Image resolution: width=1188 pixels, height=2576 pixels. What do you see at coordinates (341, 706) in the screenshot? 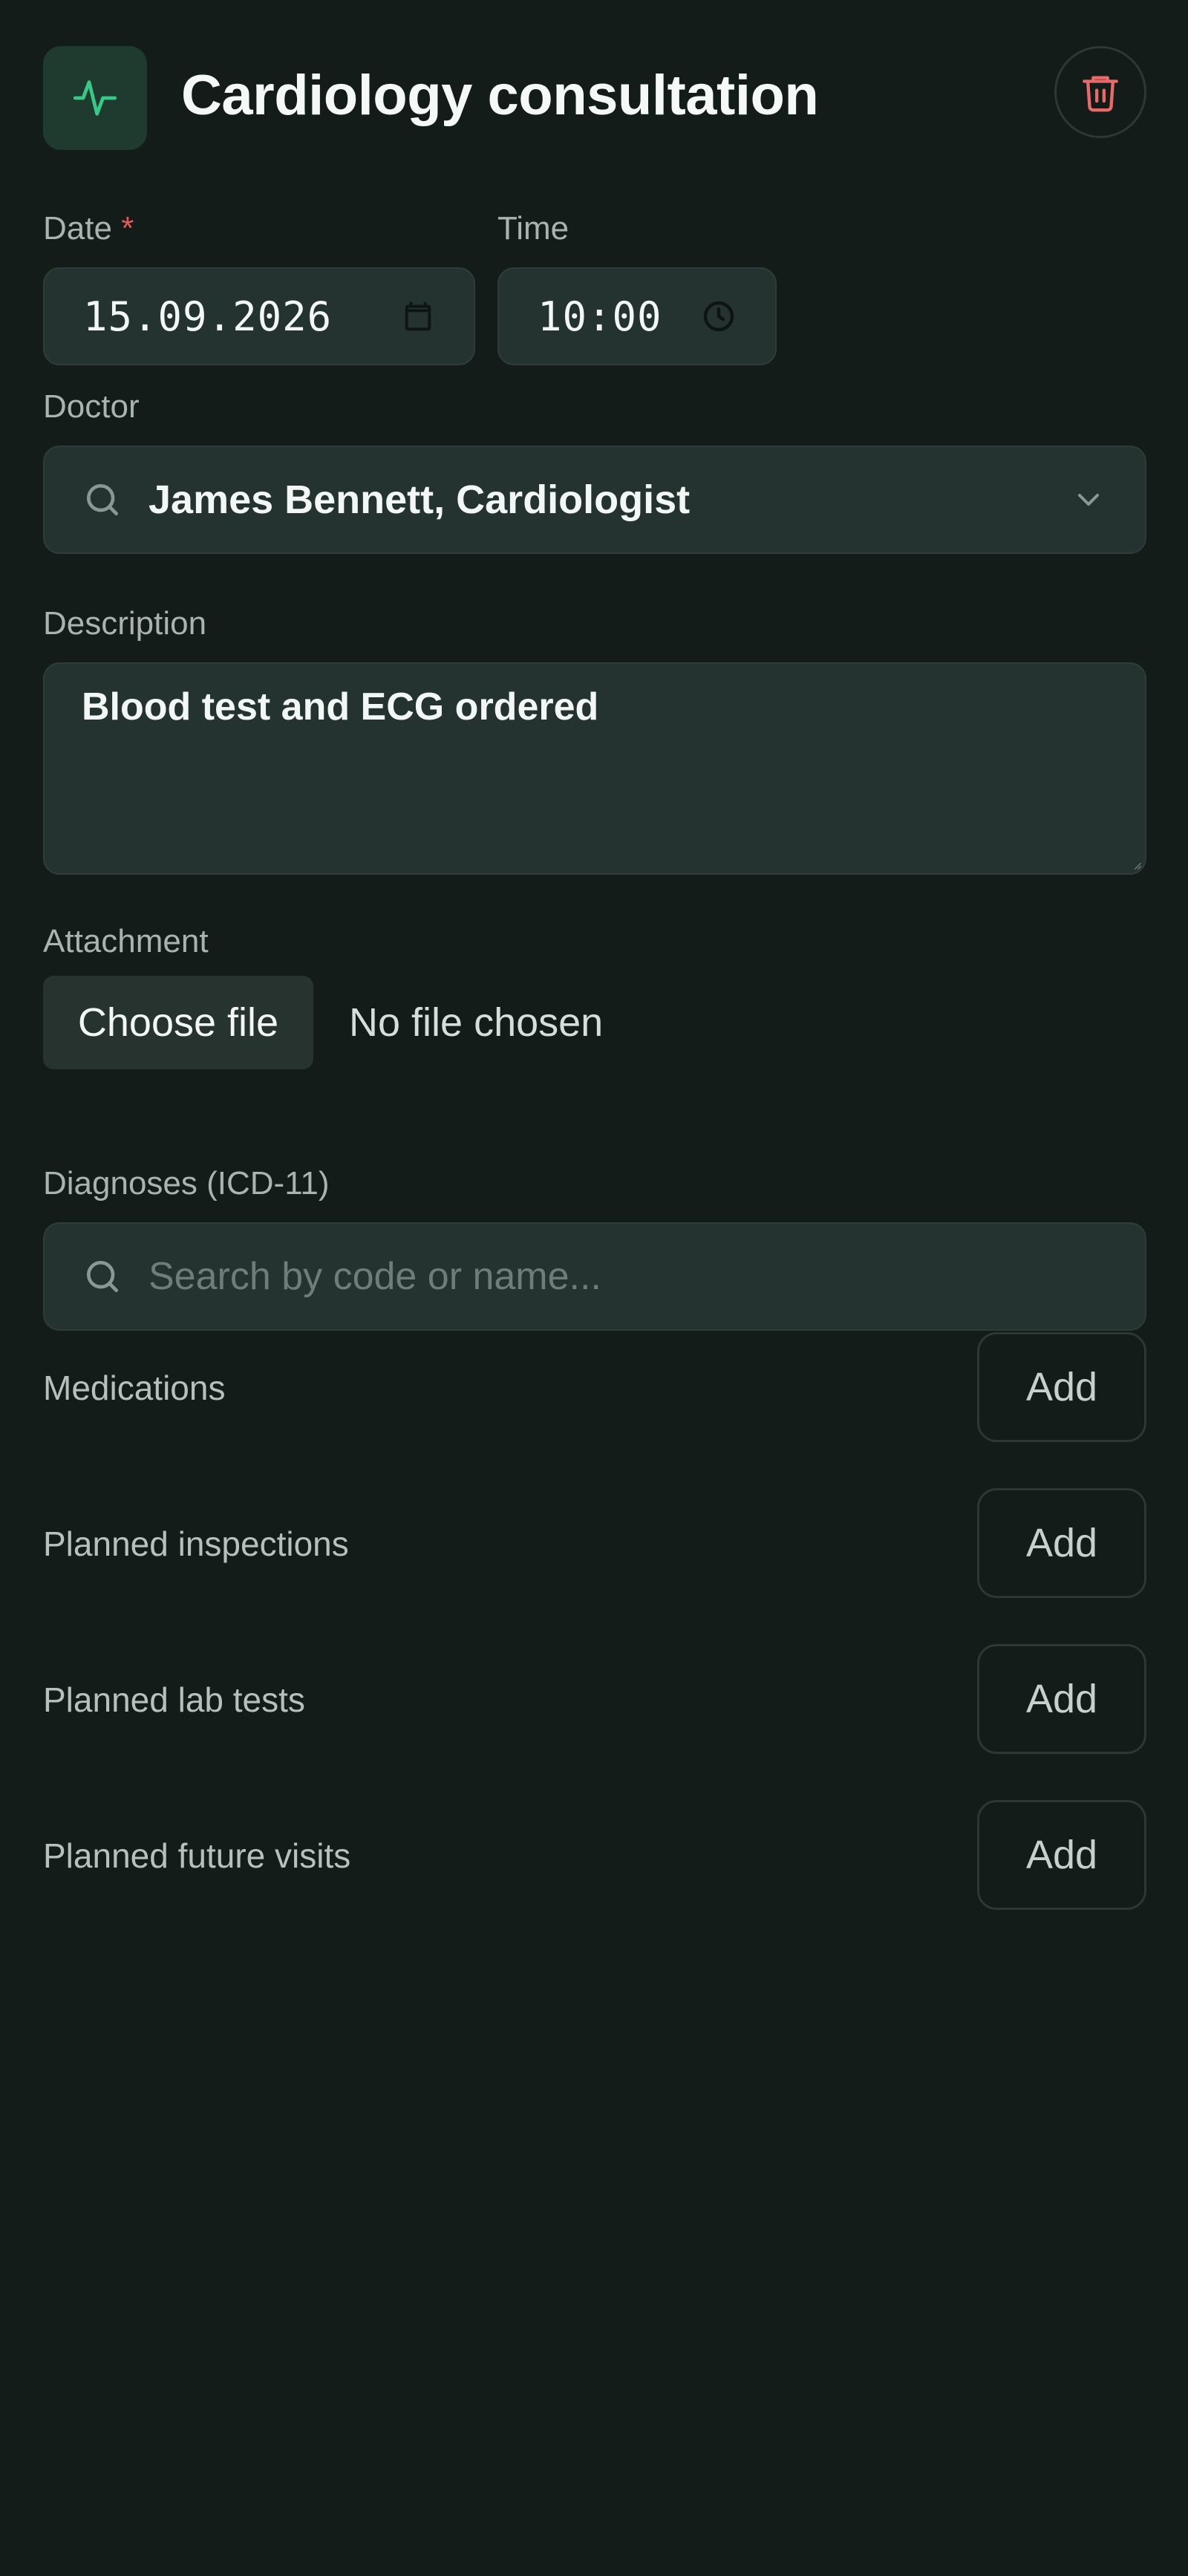
I see `description-value: Blood test and ECG ordered` at bounding box center [341, 706].